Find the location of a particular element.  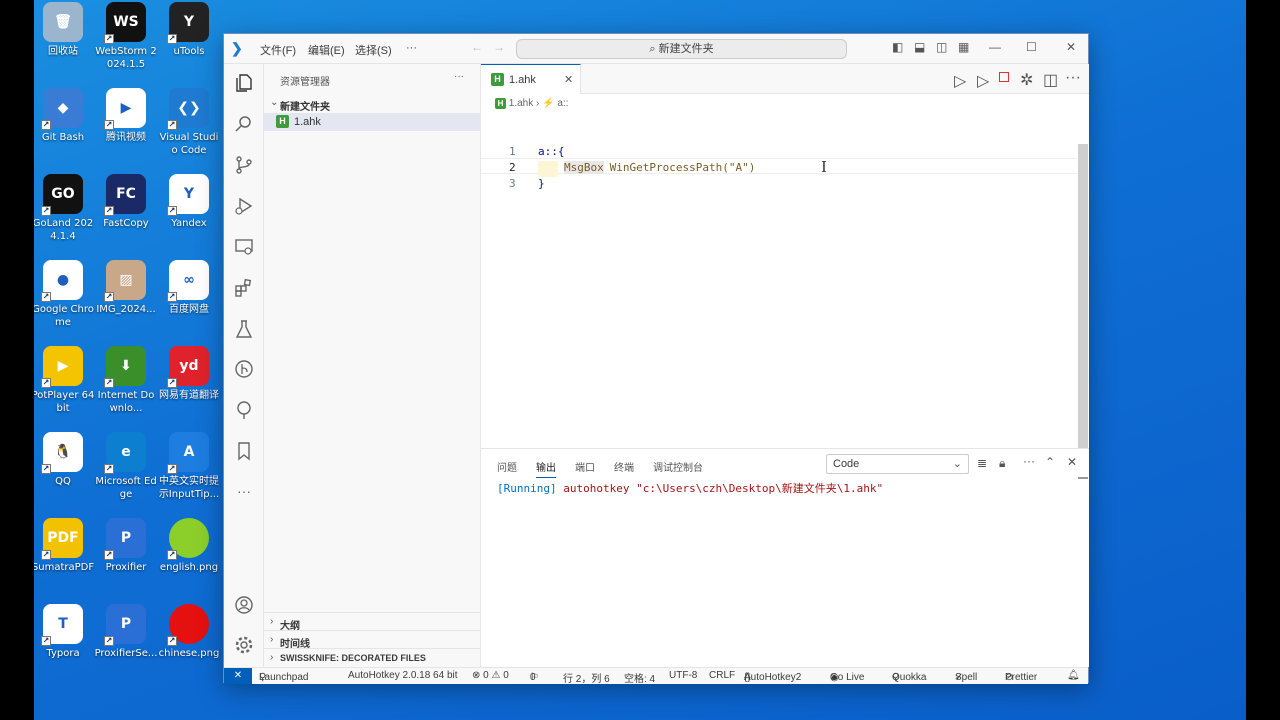

breadcrumb-file: 1.ahk is located at coordinates (521, 103).